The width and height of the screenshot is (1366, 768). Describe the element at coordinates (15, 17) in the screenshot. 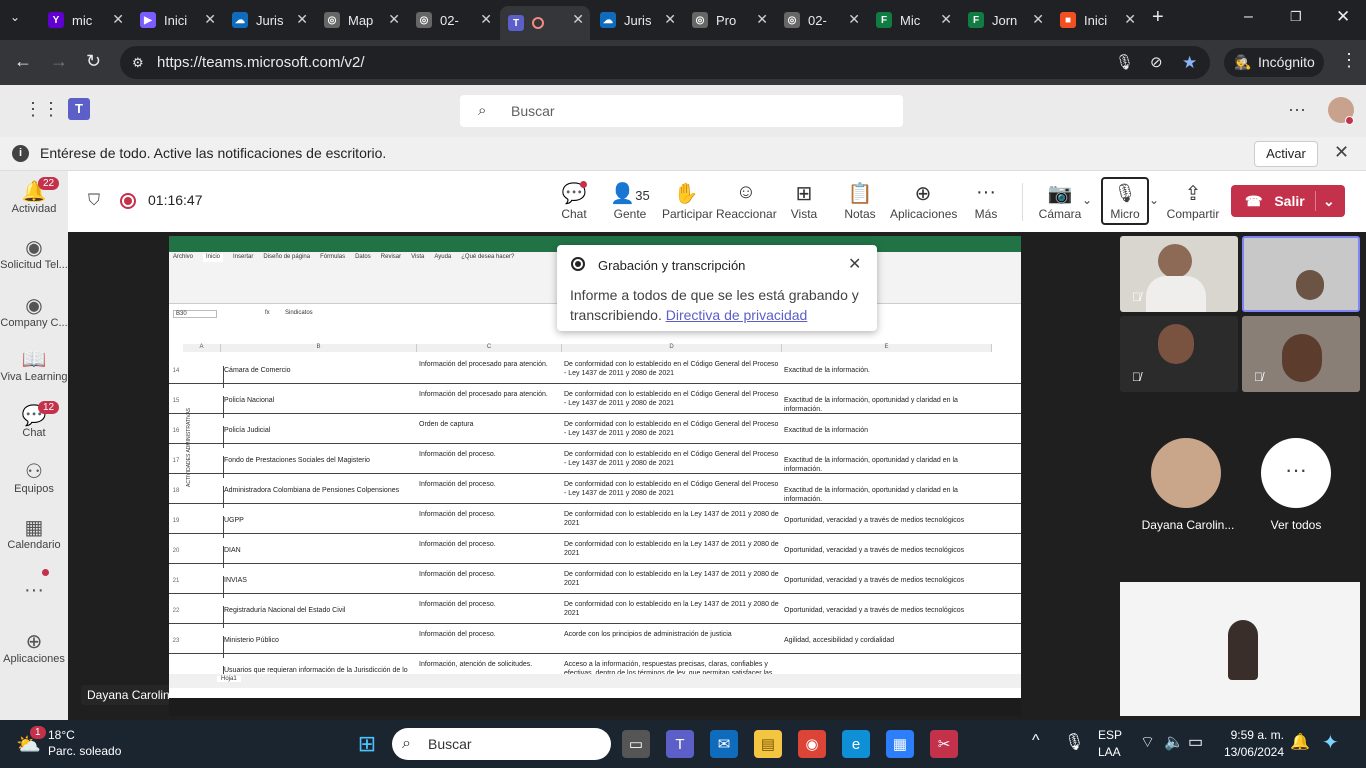

I see `tab-search-icon: ⌄` at that location.